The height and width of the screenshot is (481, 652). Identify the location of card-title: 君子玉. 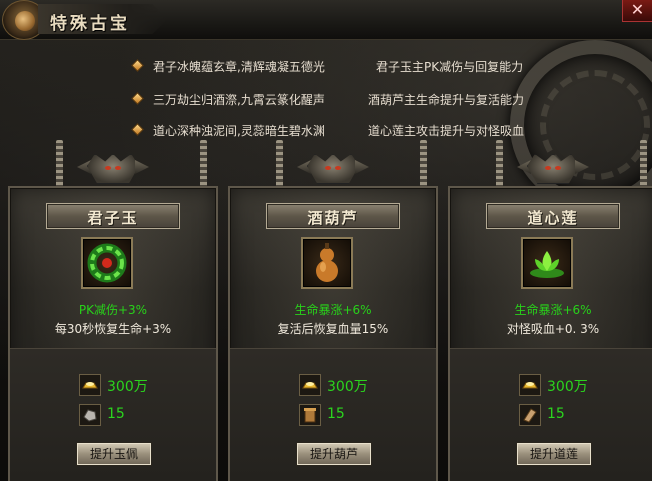
(113, 218).